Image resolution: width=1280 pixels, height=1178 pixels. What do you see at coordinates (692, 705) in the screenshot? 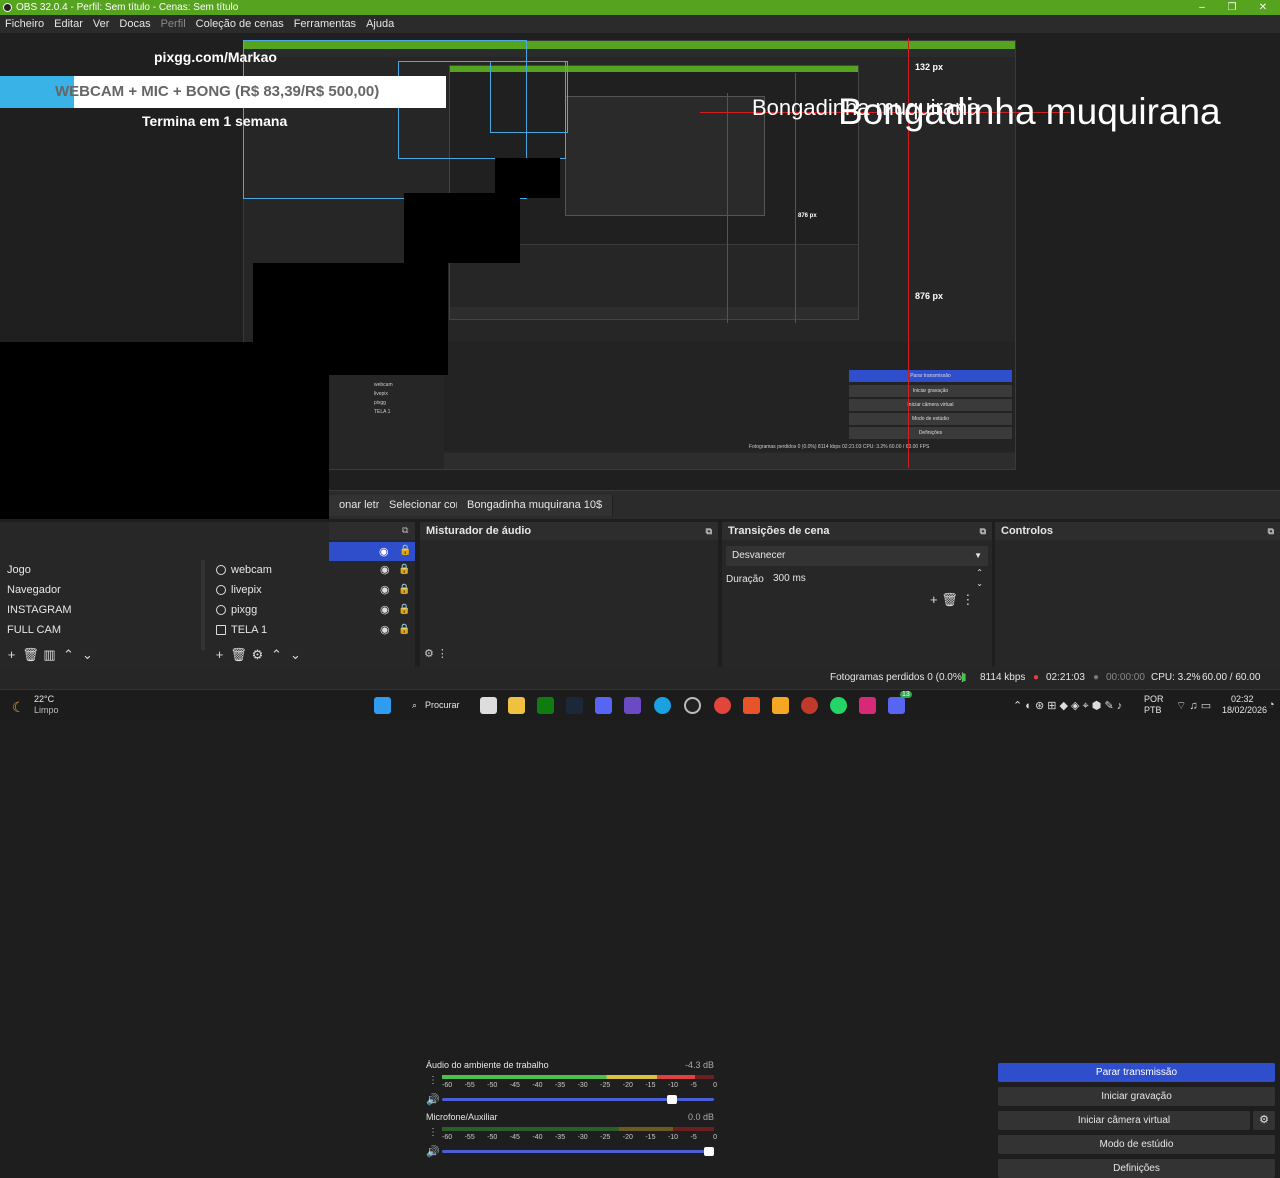
I see `obs-icon` at bounding box center [692, 705].